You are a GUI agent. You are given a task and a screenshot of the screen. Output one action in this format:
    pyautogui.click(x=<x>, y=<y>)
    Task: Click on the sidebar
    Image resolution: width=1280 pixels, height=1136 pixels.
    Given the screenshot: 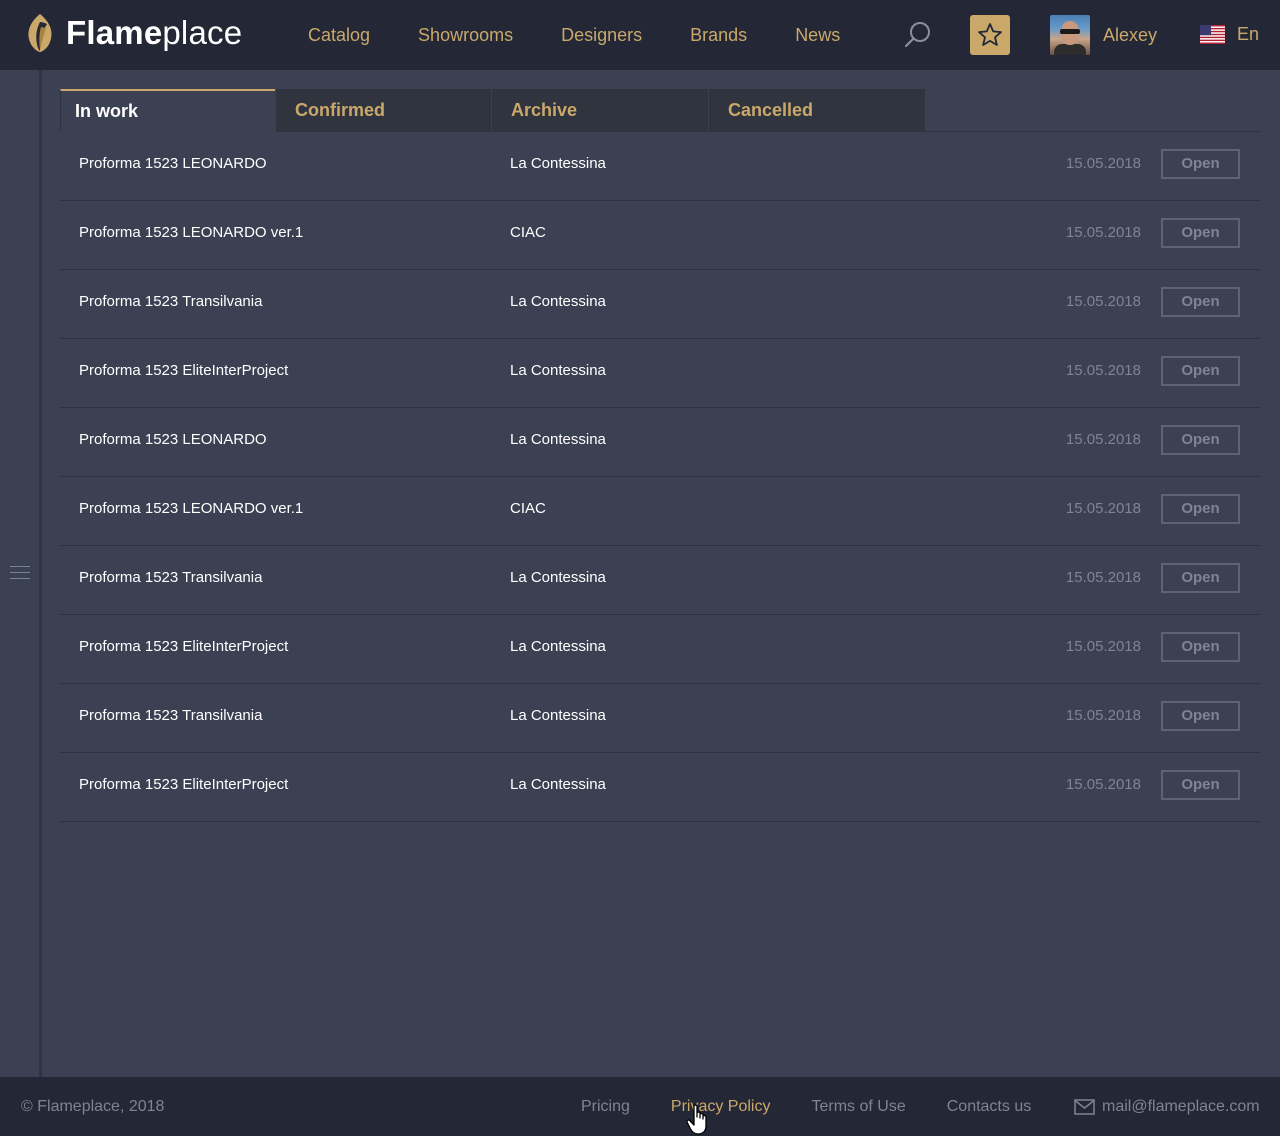 What is the action you would take?
    pyautogui.click(x=21, y=573)
    